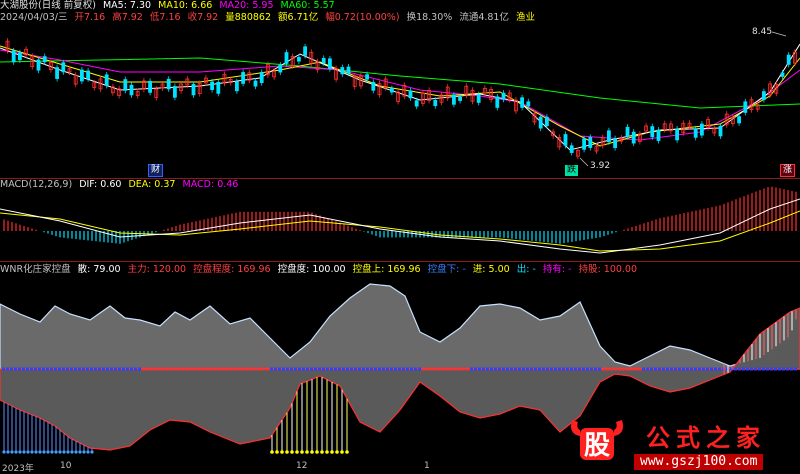  I want to click on badge-zhang: 涨, so click(788, 170).